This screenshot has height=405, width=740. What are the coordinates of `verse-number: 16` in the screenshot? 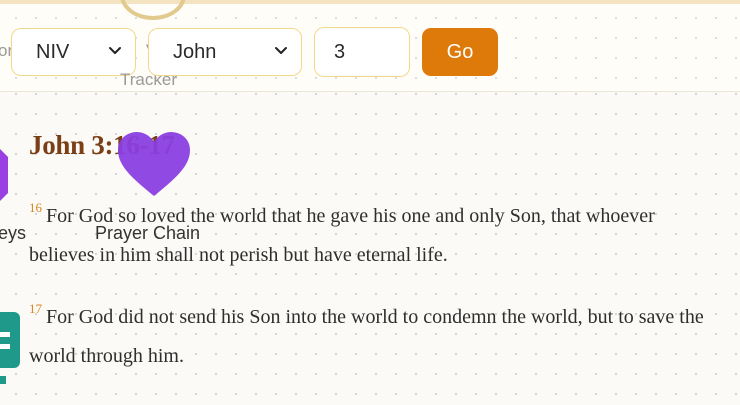 It's located at (35, 207).